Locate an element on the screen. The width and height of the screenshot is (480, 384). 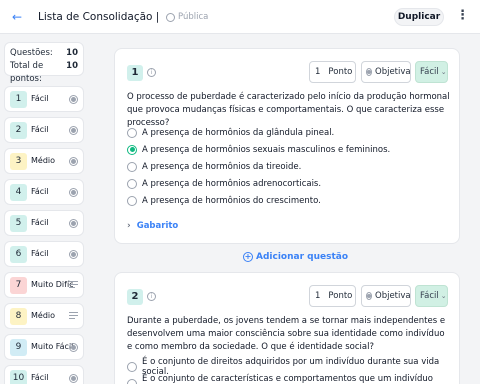
answer-option: A presença de hormônios adrenocorticais. is located at coordinates (287, 183).